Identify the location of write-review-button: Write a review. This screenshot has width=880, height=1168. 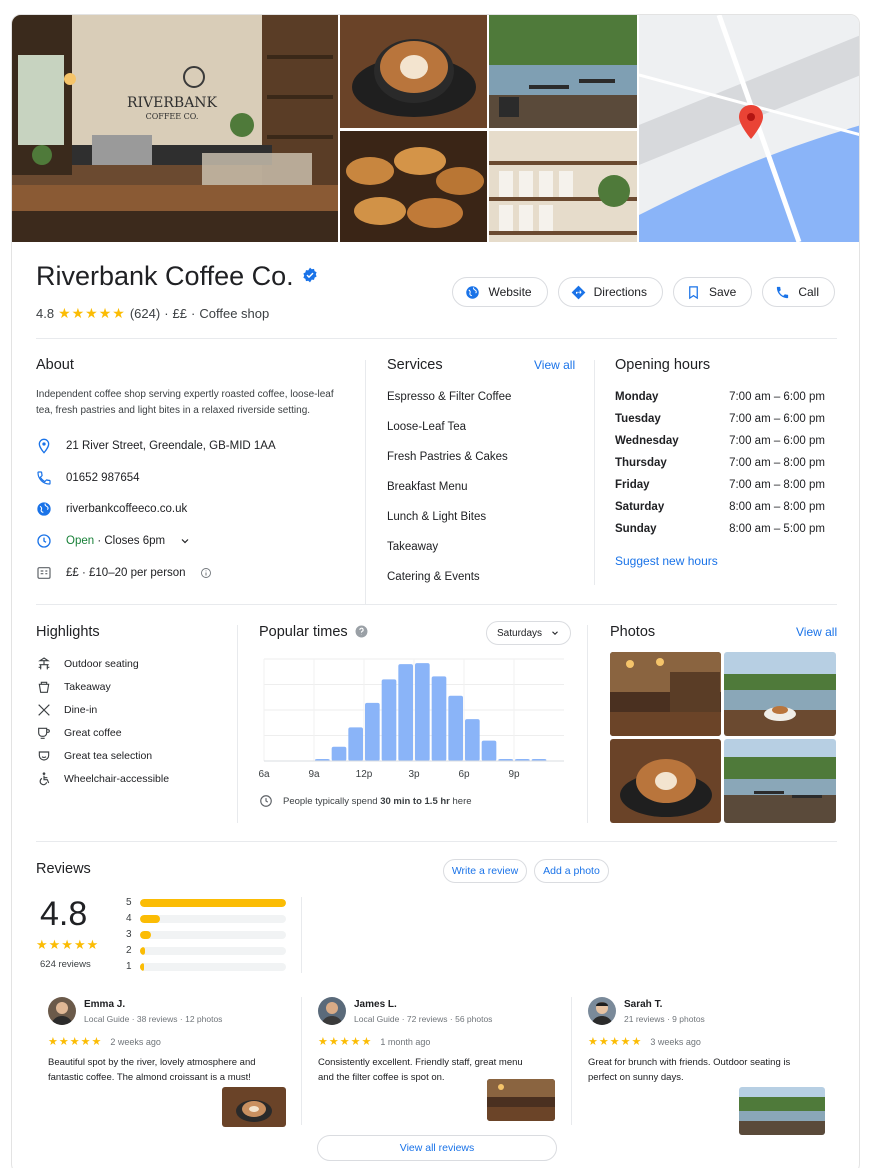
(485, 871).